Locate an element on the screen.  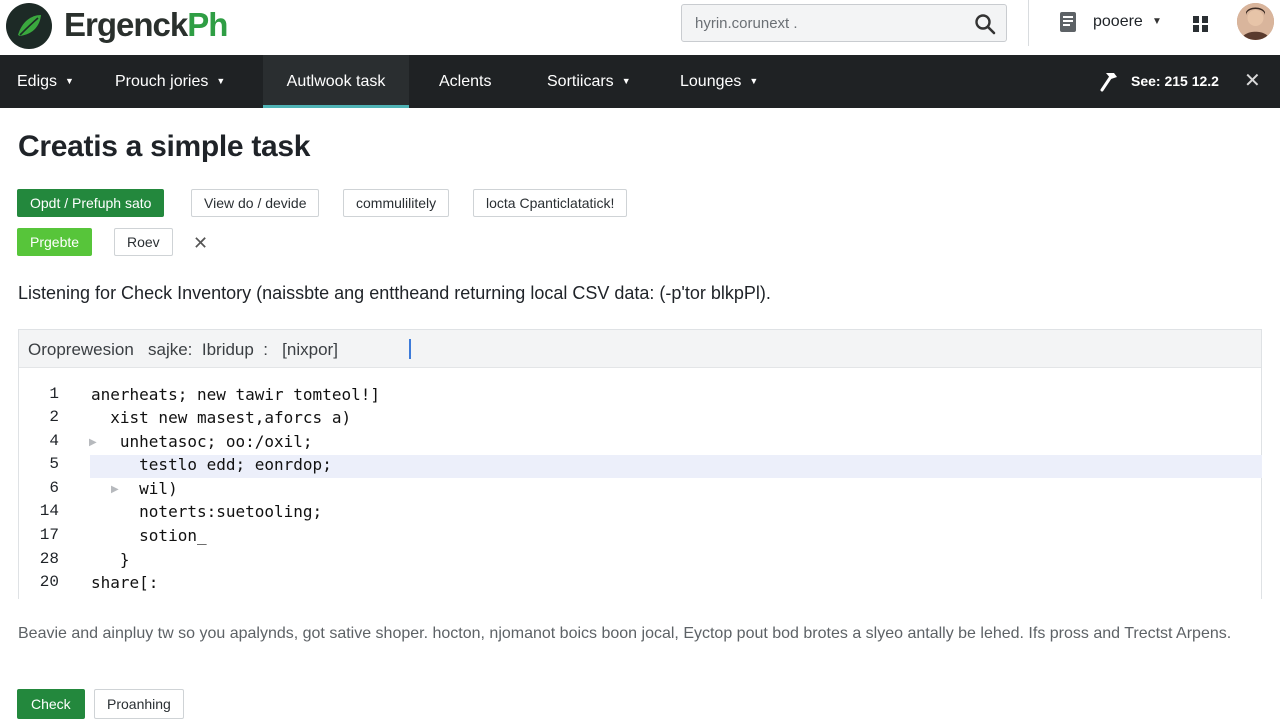
nav-item-label: Sortiicars is located at coordinates (580, 81).